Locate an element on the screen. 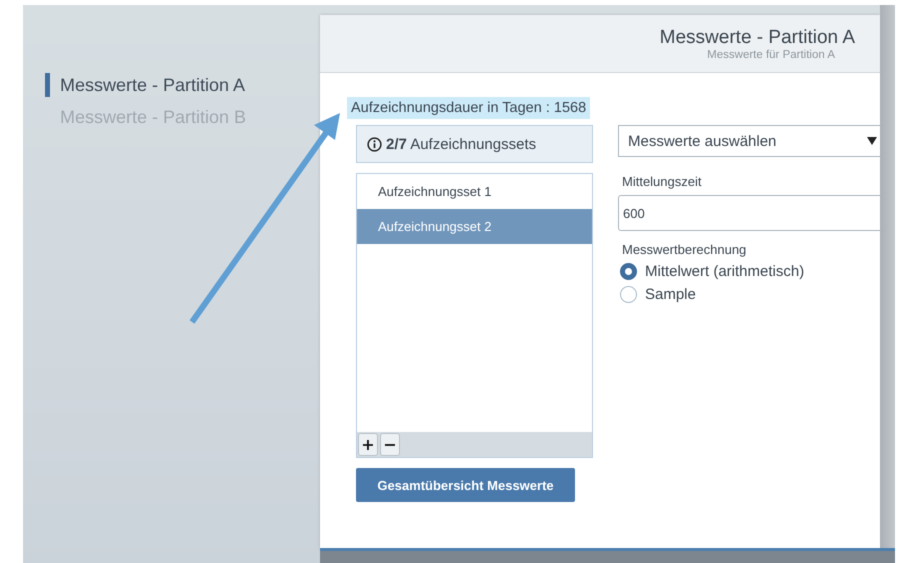  sidebar-item: Messwerte - Partition A is located at coordinates (134, 85).